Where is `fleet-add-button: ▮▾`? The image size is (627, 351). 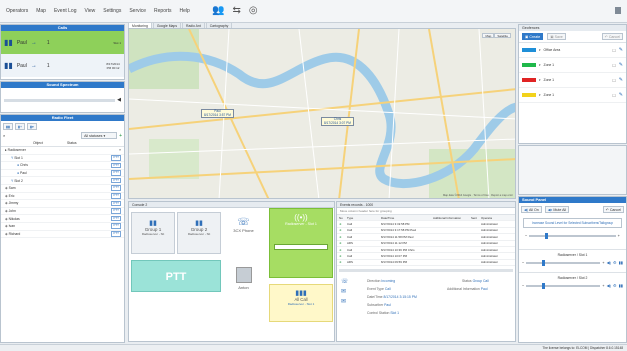
fleet-add-button: ▮▾ is located at coordinates (32, 126).